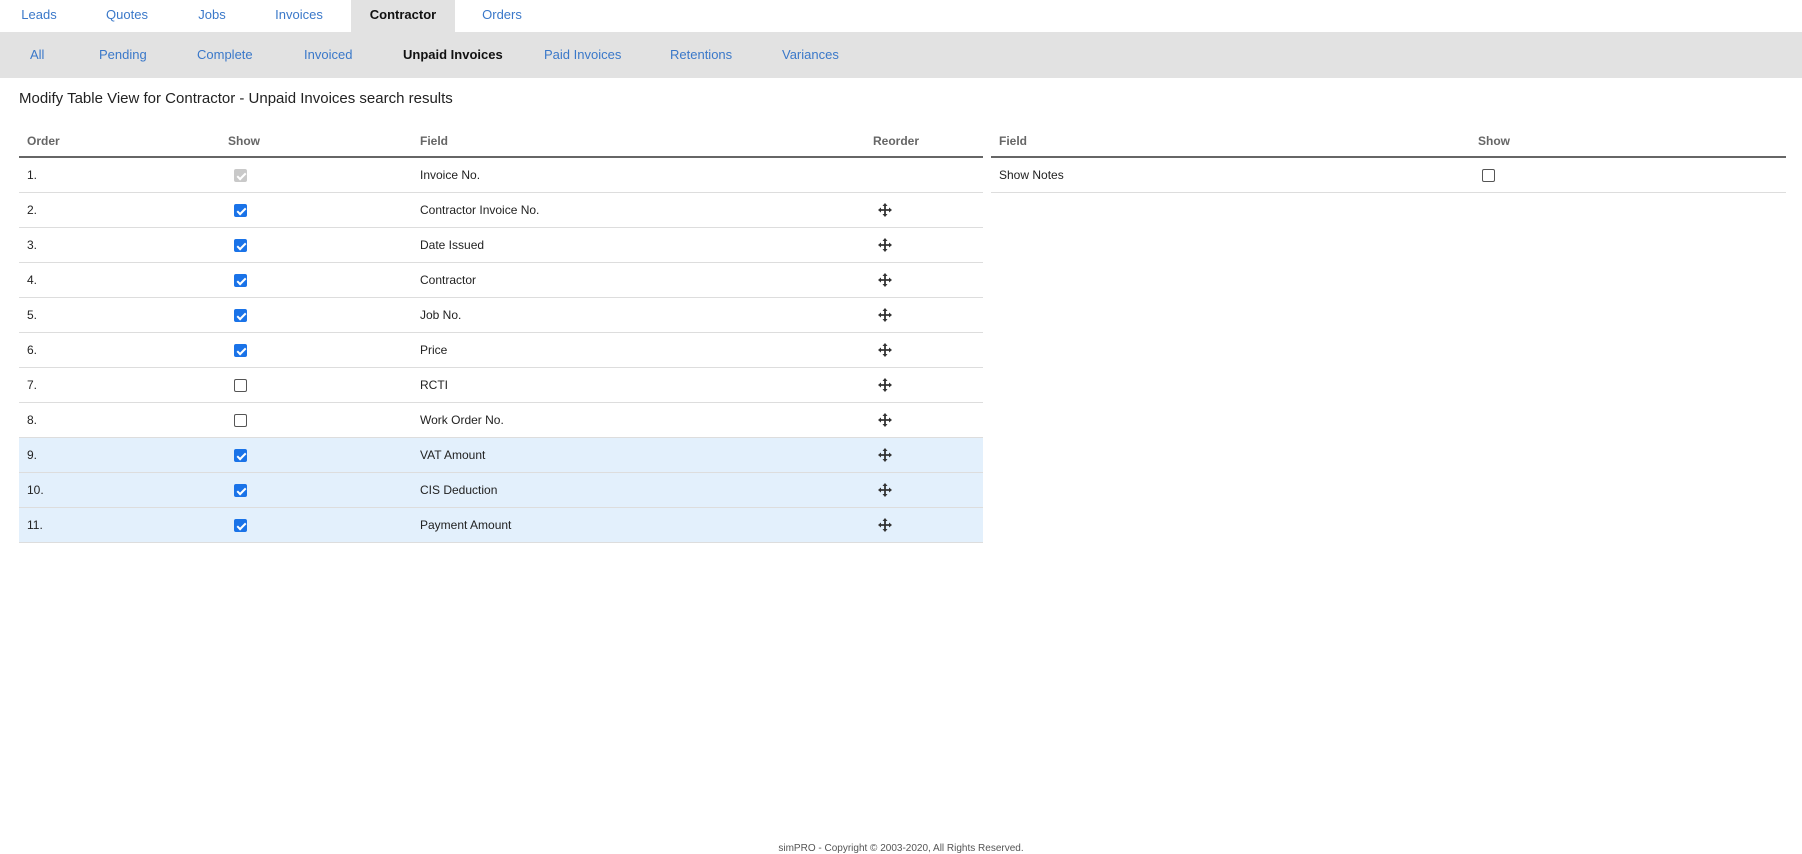 Image resolution: width=1802 pixels, height=854 pixels. Describe the element at coordinates (119, 385) in the screenshot. I see `order-cell: 7.` at that location.